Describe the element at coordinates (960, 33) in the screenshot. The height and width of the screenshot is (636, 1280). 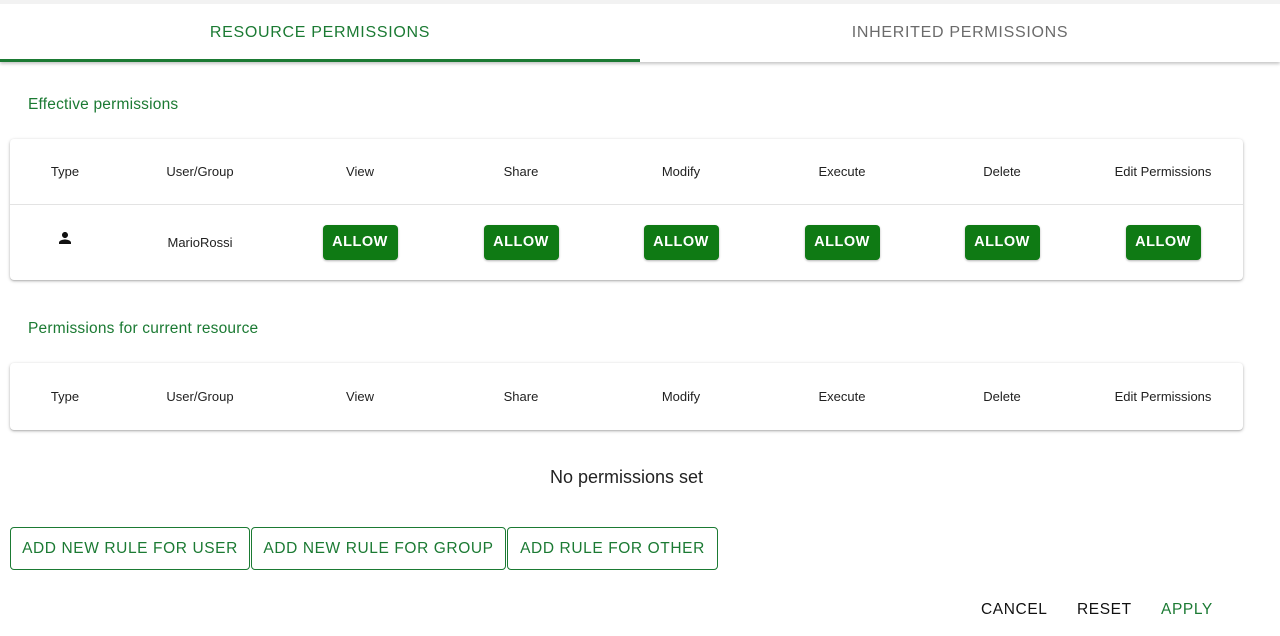
I see `tab-inherited-permissions: INHERITED PERMISSIONS` at that location.